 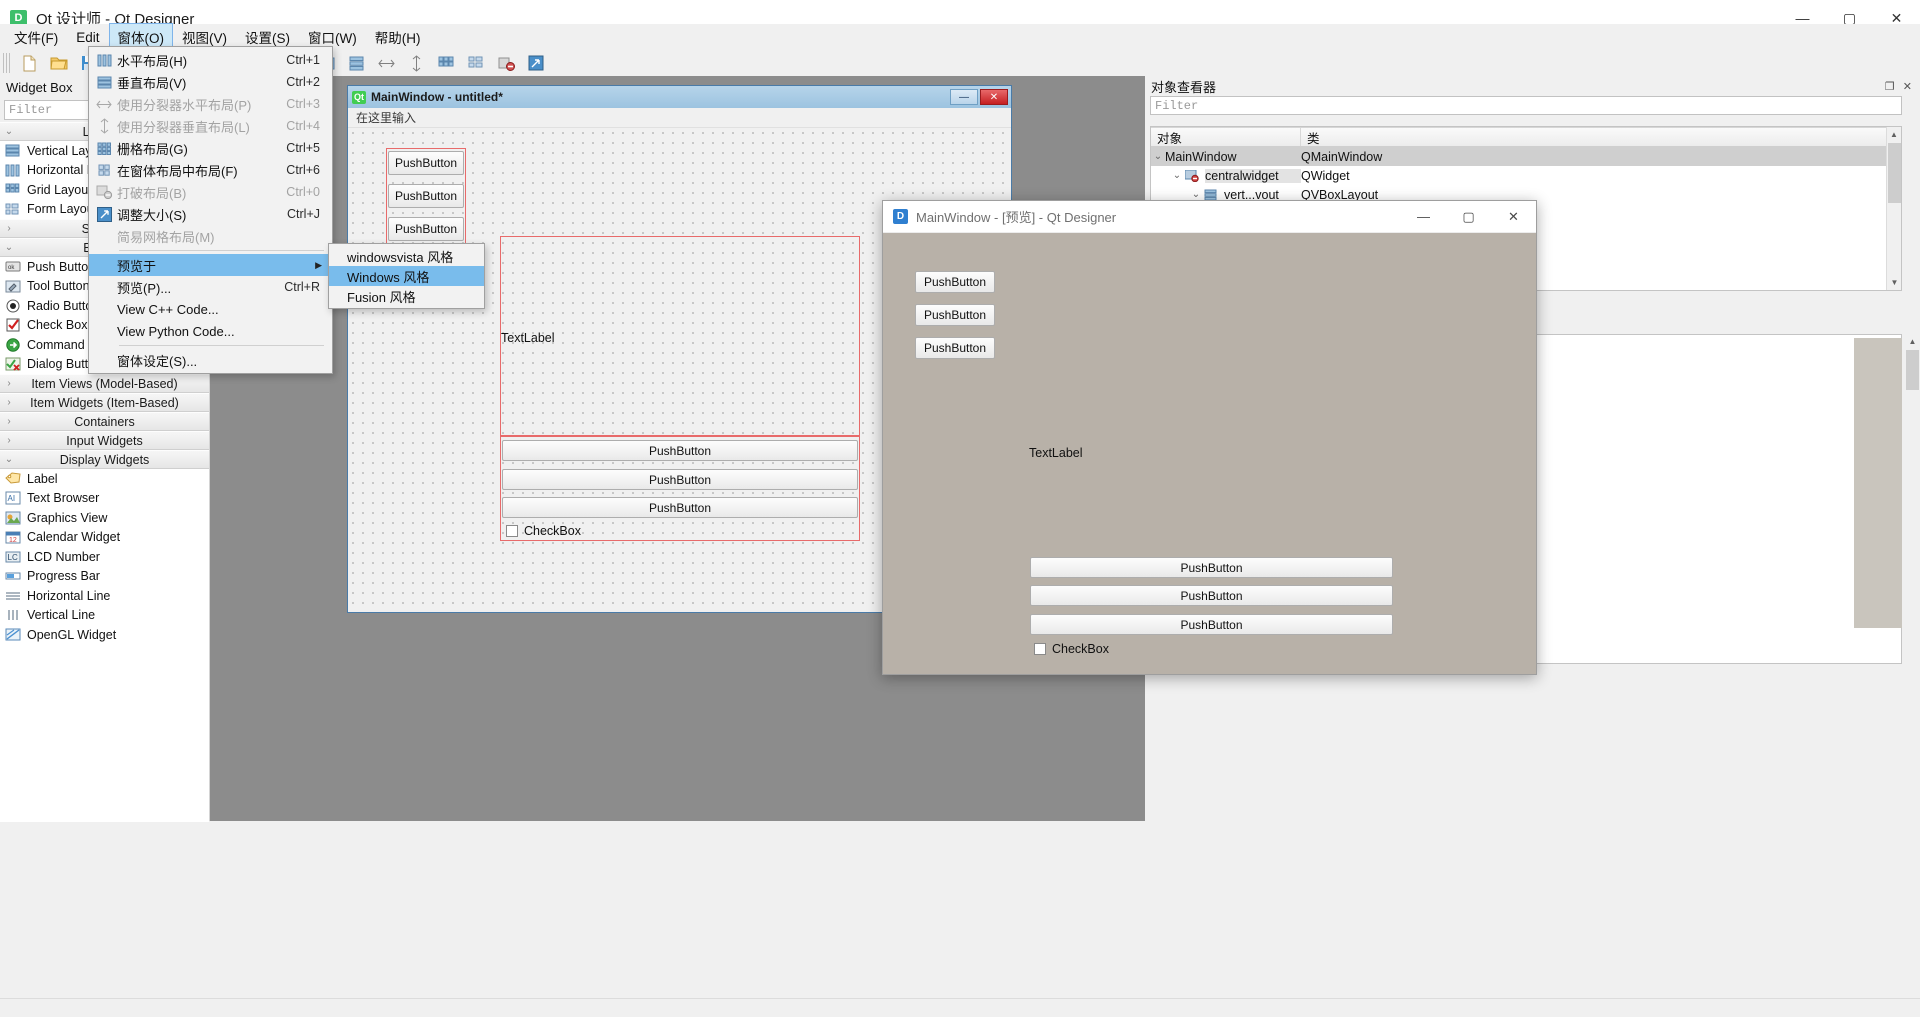 What do you see at coordinates (221, 345) in the screenshot?
I see `menu-separator` at bounding box center [221, 345].